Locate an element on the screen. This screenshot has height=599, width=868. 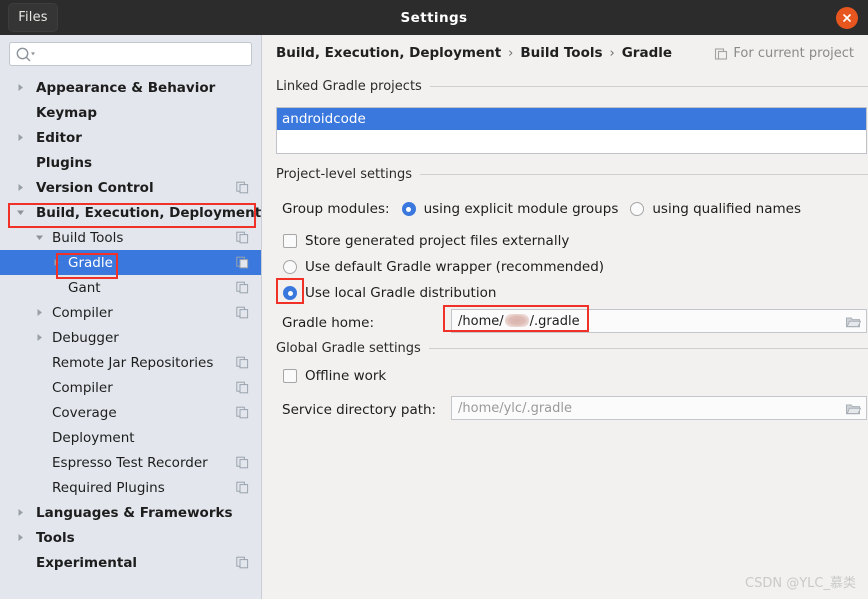
breadcrumb-part-1: Build, Execution, Deployment is located at coordinates (388, 53).